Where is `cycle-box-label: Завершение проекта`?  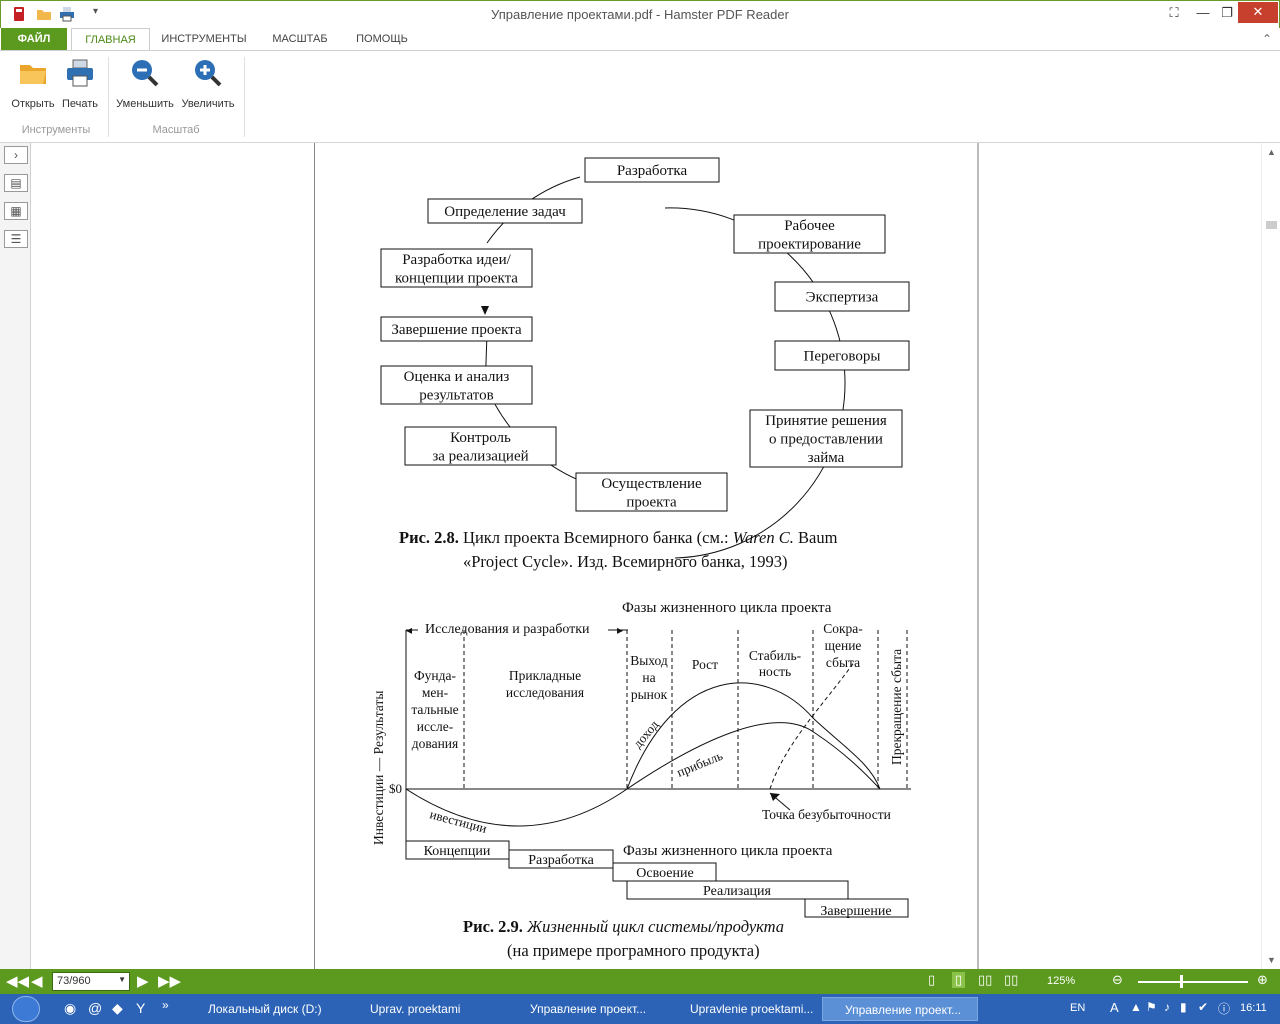 cycle-box-label: Завершение проекта is located at coordinates (456, 330).